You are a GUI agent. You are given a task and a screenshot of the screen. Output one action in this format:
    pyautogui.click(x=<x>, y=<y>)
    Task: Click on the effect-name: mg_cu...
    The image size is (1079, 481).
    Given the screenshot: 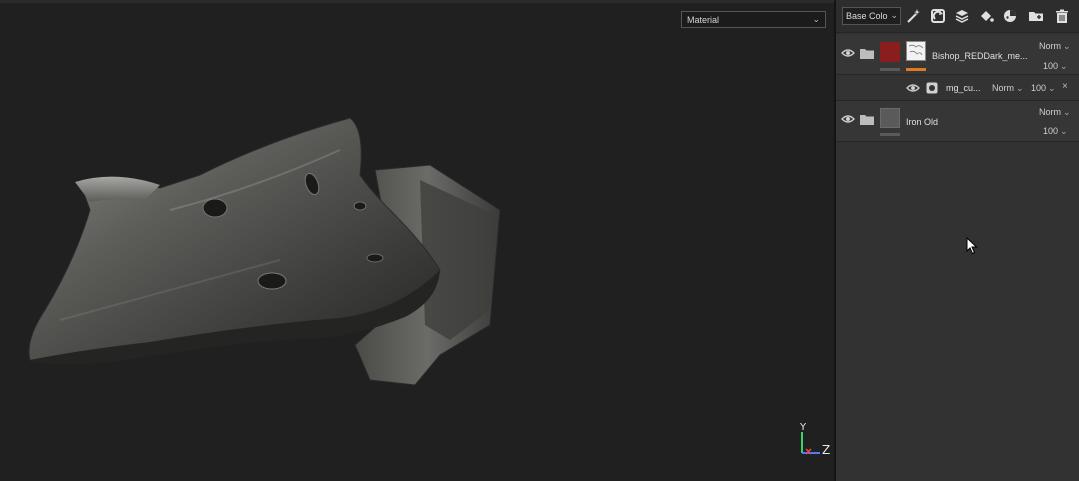 What is the action you would take?
    pyautogui.click(x=963, y=88)
    